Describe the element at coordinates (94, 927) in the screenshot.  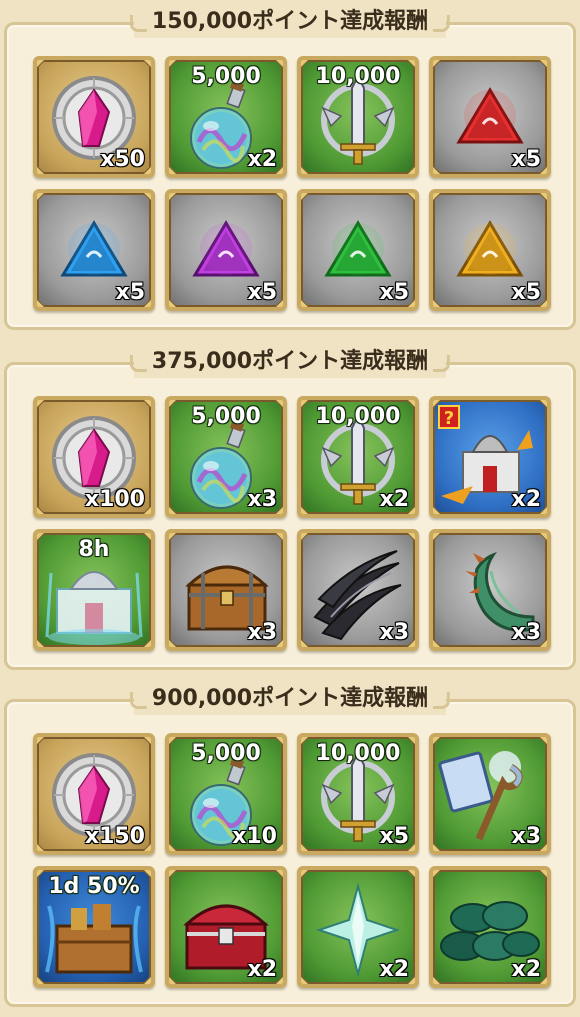
I see `reward-item: 1d 50%` at that location.